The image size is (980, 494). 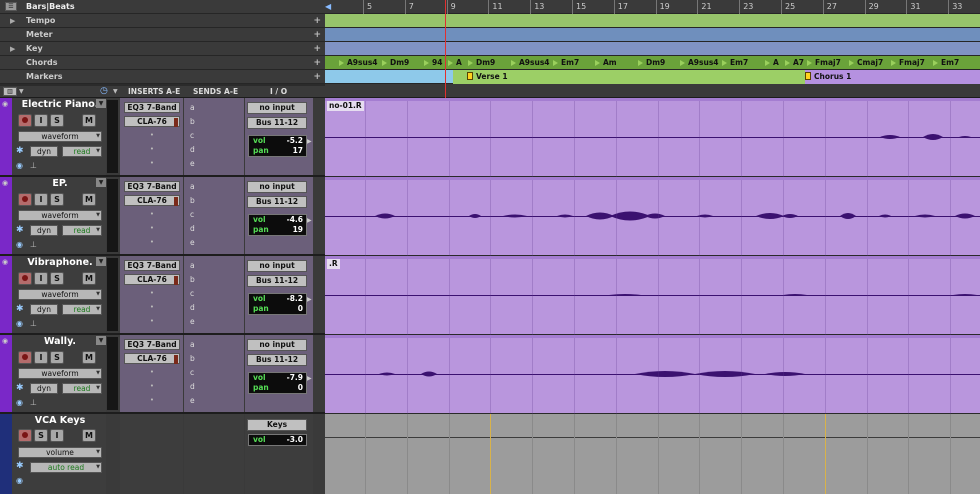 What do you see at coordinates (60, 421) in the screenshot?
I see `vca-track-name: VCA Keys` at bounding box center [60, 421].